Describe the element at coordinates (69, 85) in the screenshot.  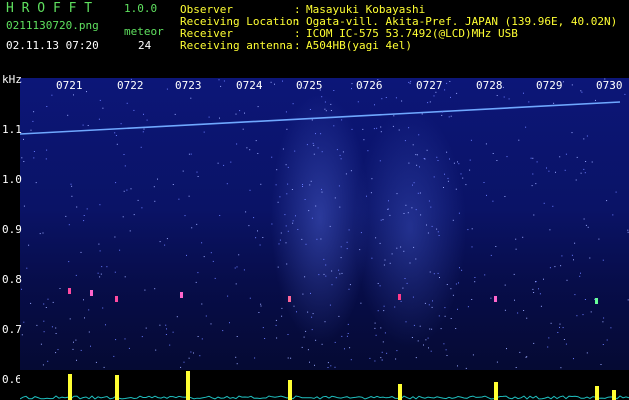
I see `time-label: 0721` at that location.